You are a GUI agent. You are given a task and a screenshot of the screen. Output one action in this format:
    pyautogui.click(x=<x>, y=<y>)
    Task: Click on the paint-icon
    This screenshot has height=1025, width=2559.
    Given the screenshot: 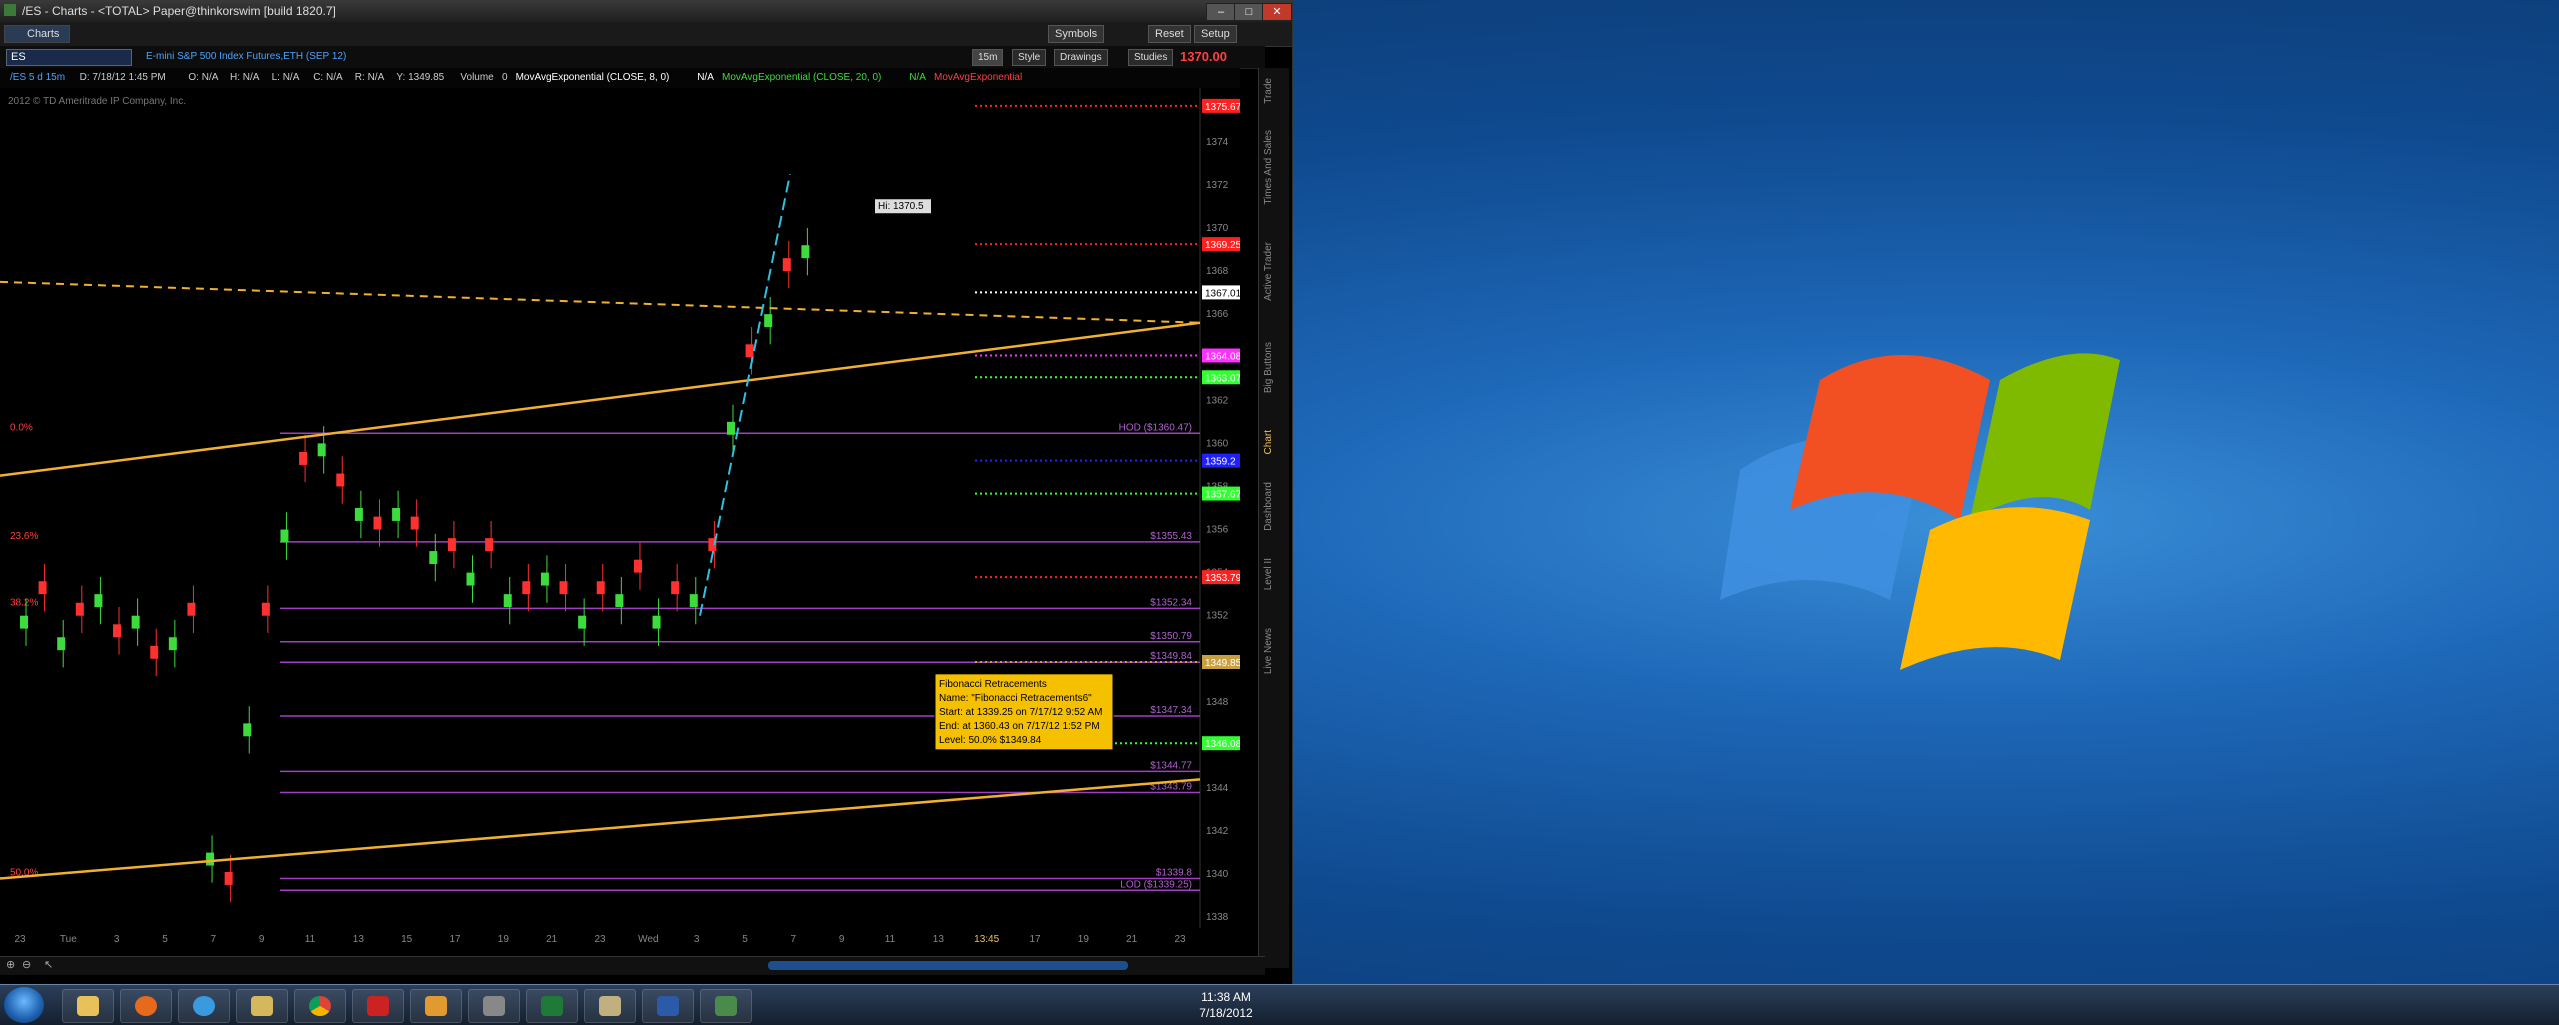 What is the action you would take?
    pyautogui.click(x=610, y=1006)
    